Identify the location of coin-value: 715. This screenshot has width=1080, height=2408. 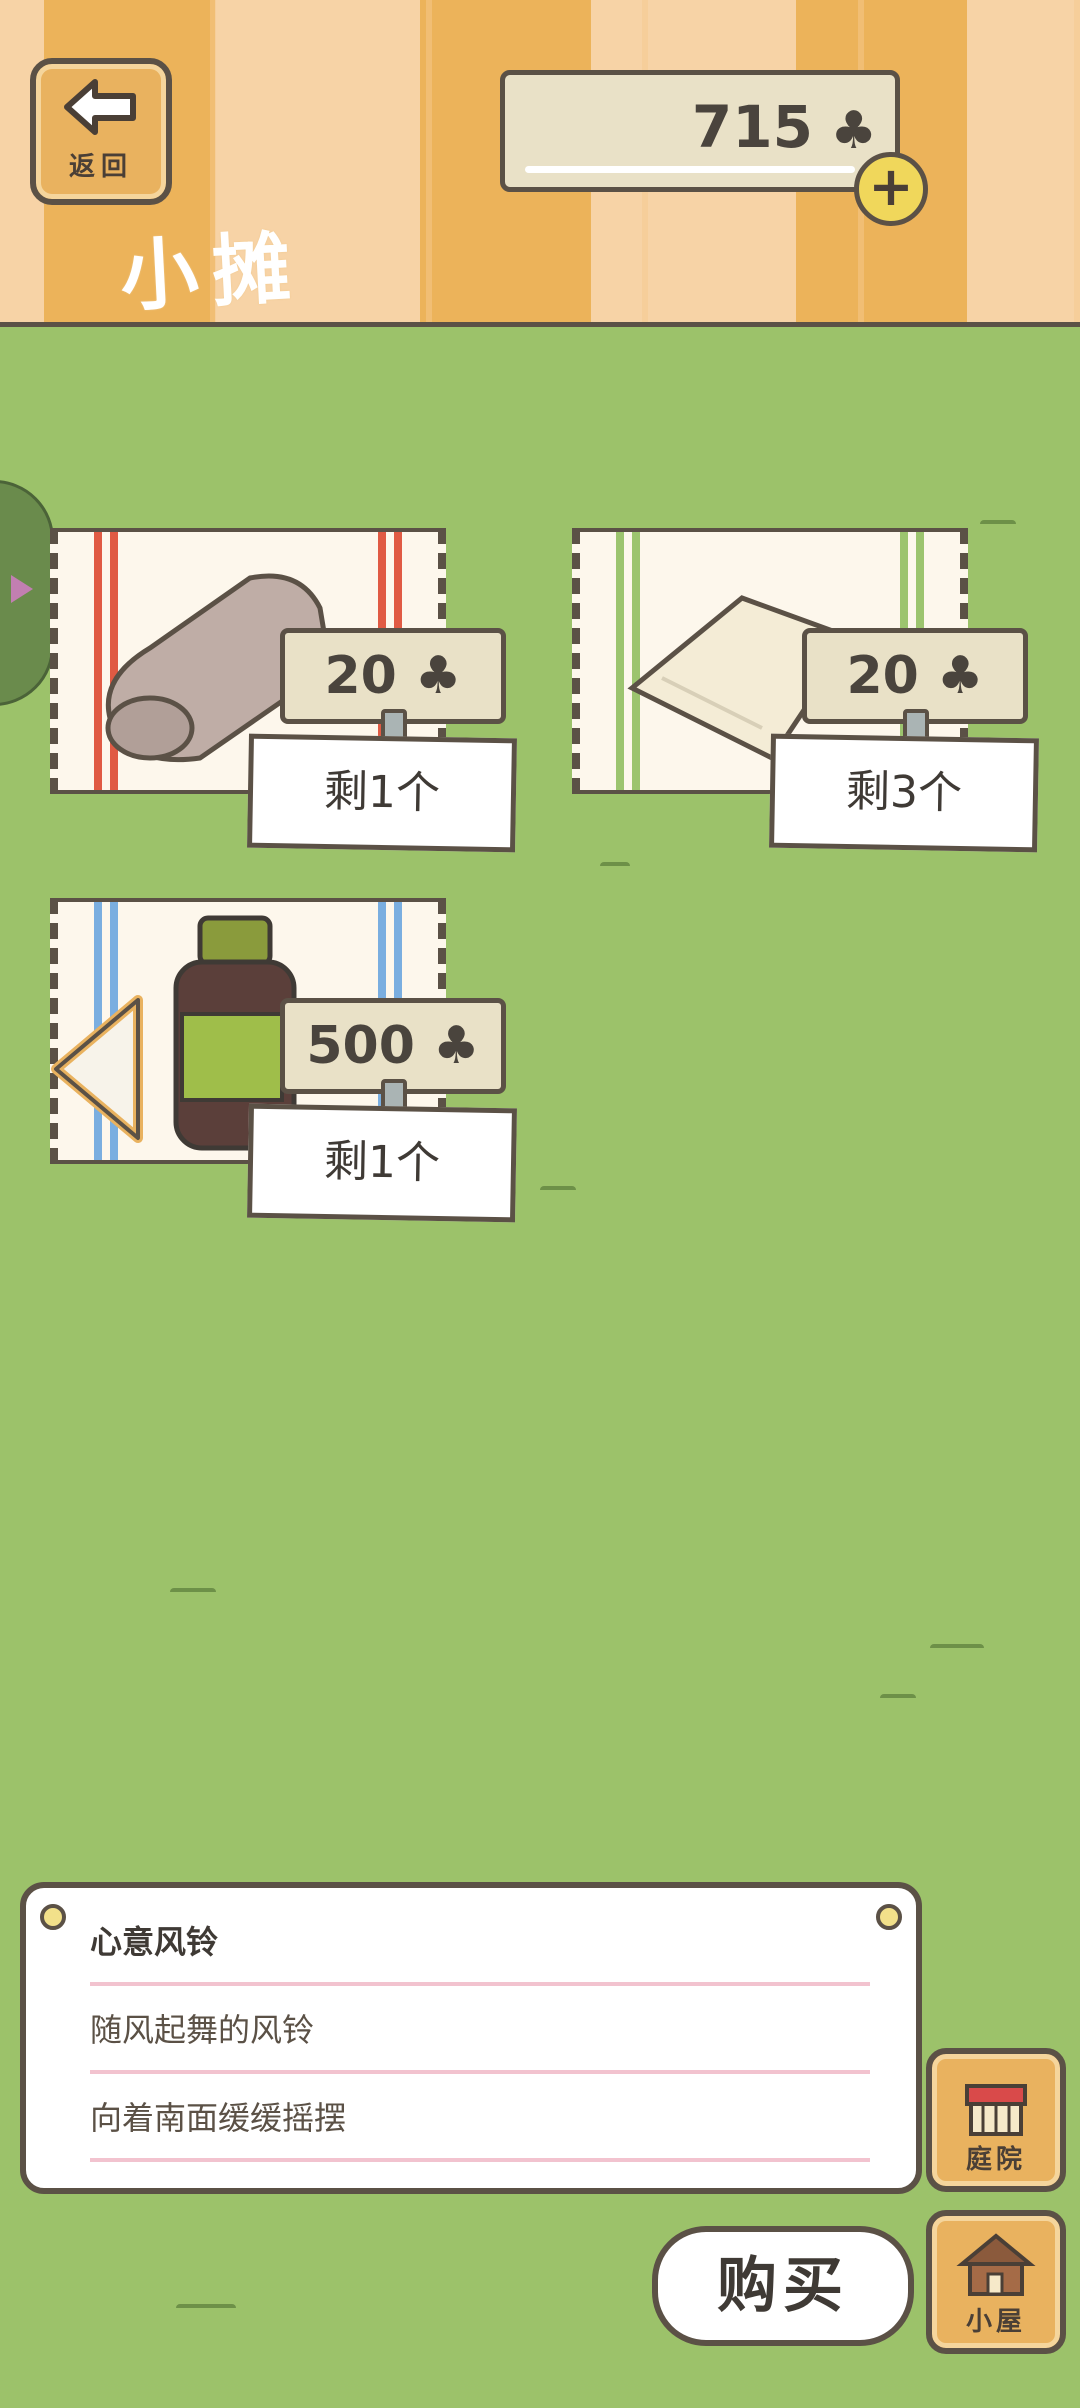
(752, 127).